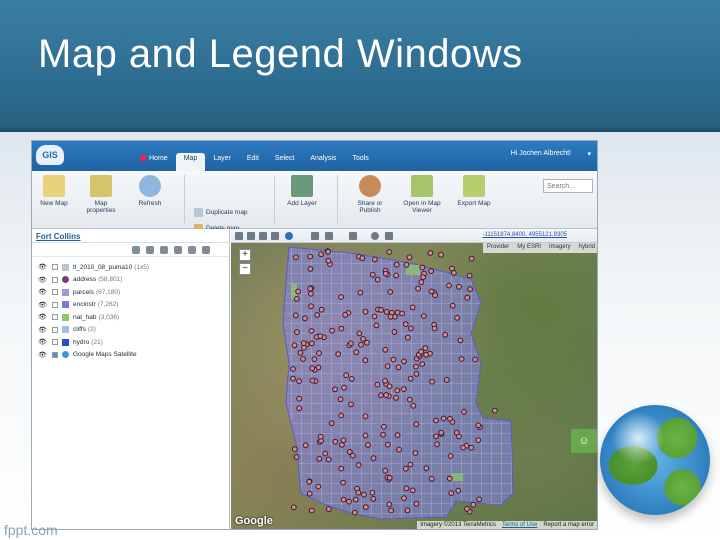 Image resolution: width=720 pixels, height=540 pixels. I want to click on zoom-out-button: −, so click(245, 269).